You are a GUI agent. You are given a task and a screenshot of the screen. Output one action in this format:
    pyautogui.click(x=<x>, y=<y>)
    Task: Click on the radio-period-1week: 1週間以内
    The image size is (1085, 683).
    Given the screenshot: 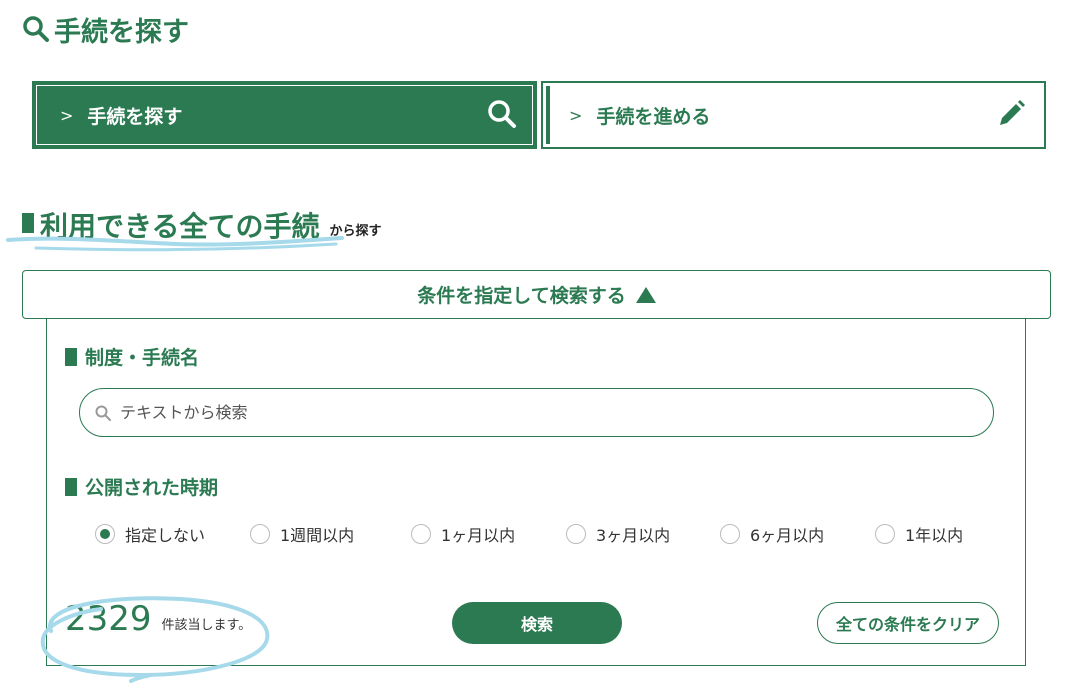 What is the action you would take?
    pyautogui.click(x=302, y=534)
    